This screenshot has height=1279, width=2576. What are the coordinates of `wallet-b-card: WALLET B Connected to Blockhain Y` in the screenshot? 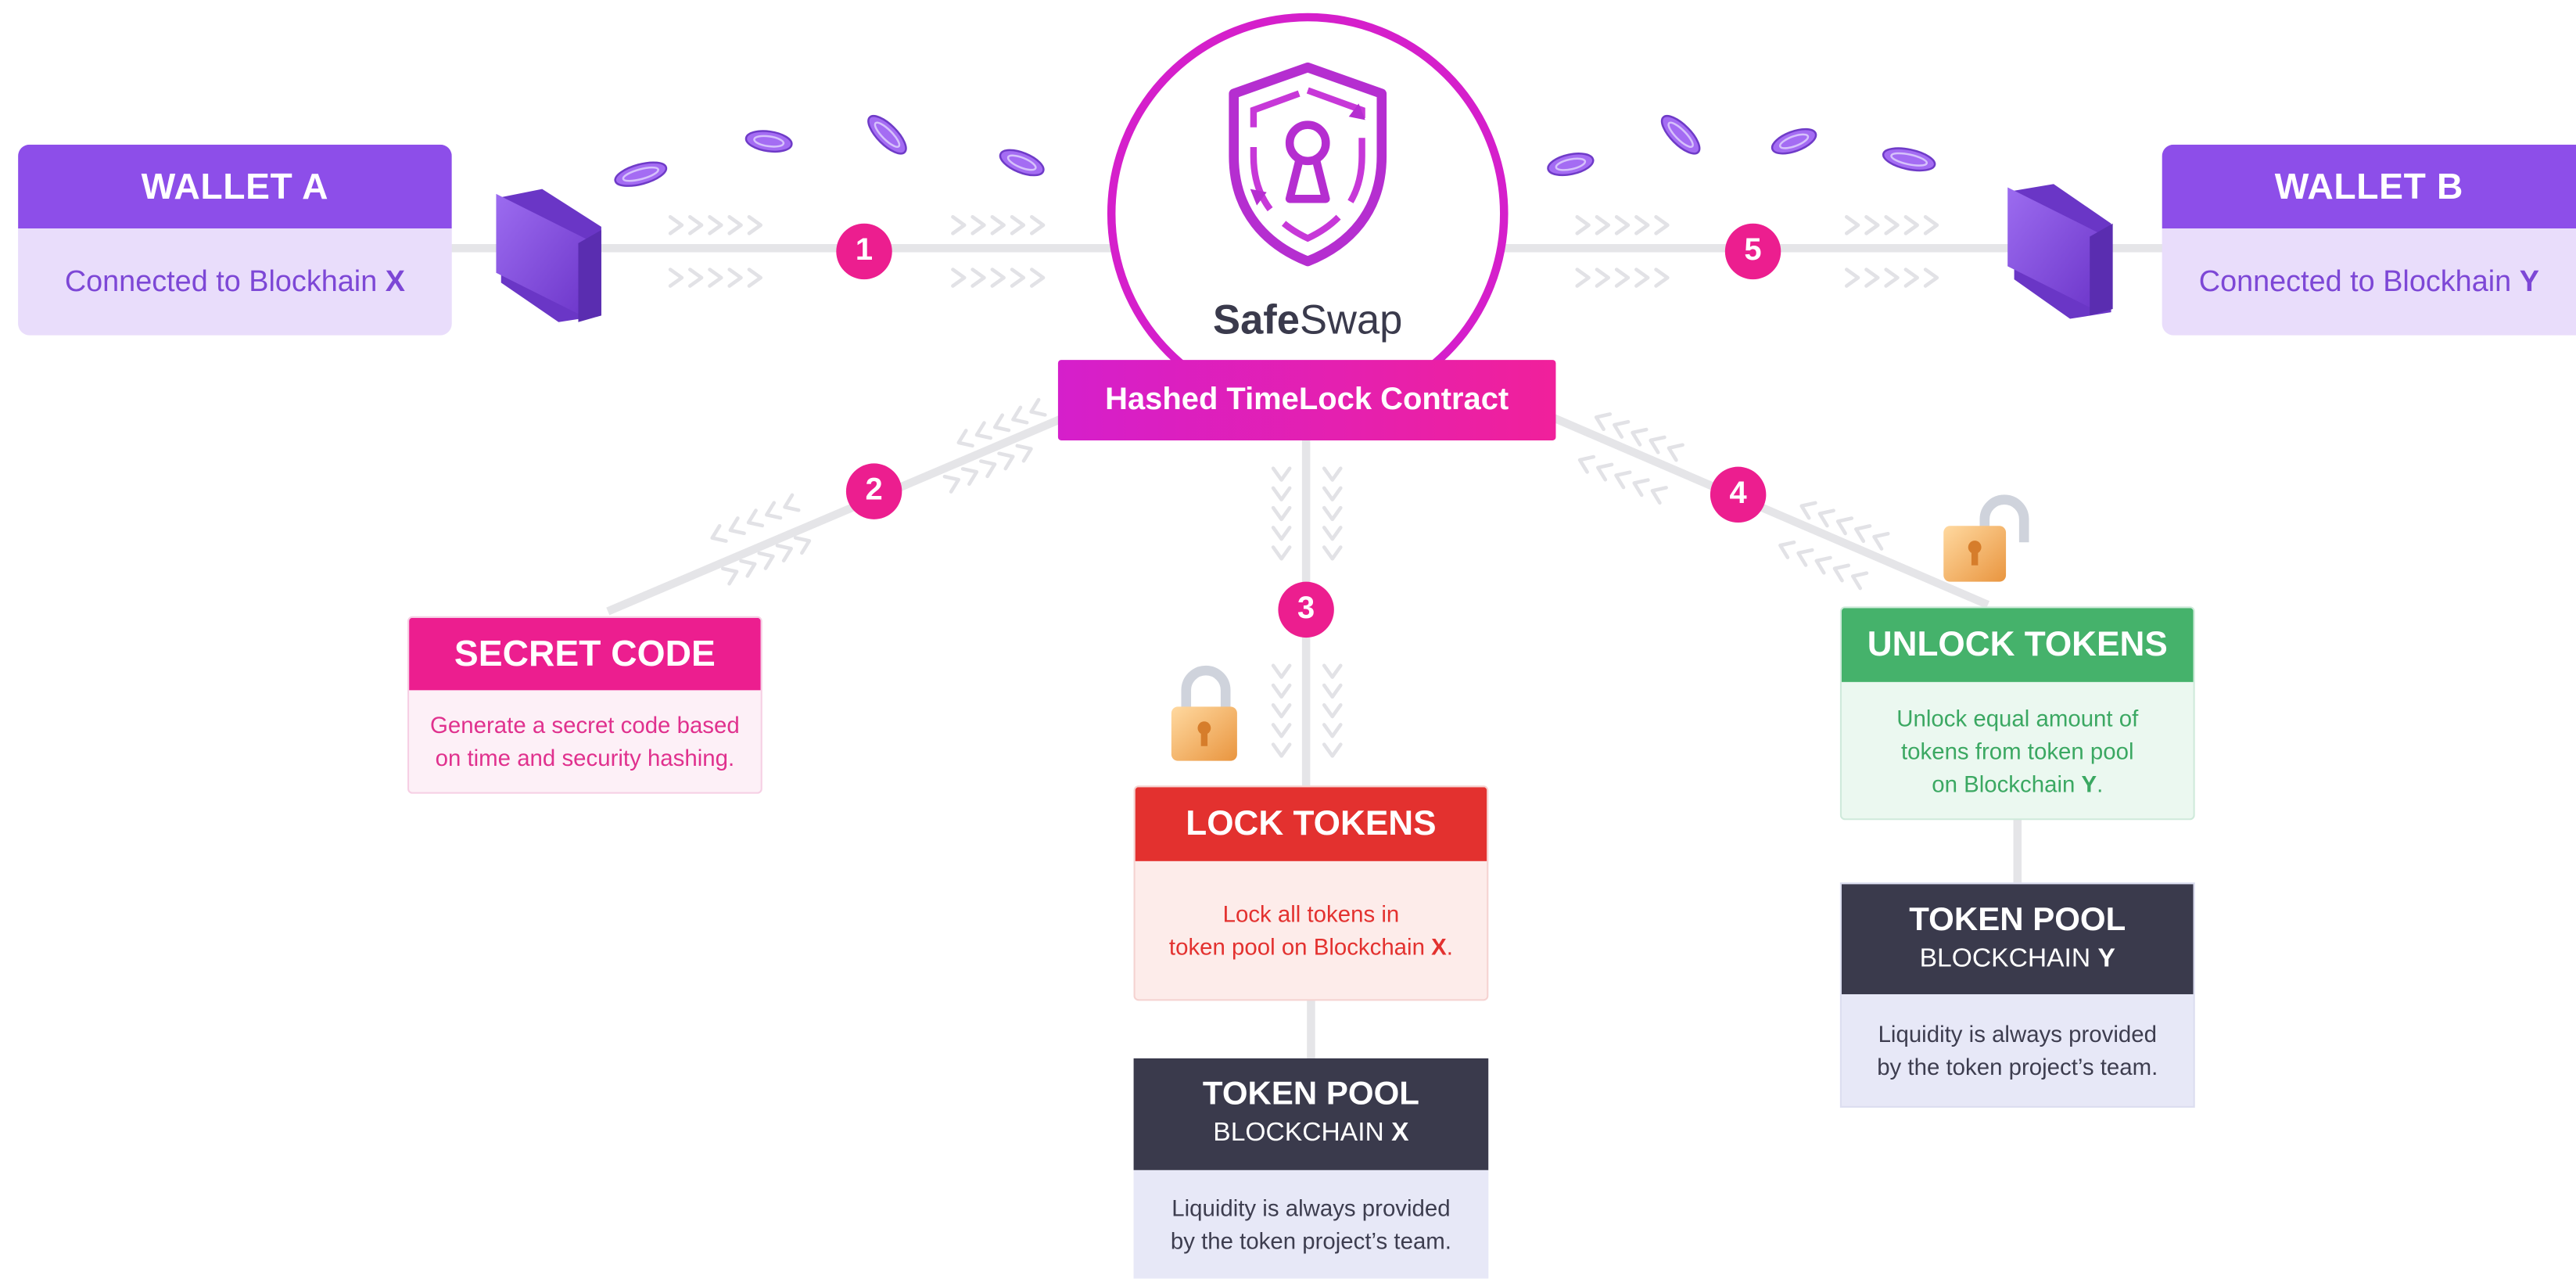 It's located at (2369, 240).